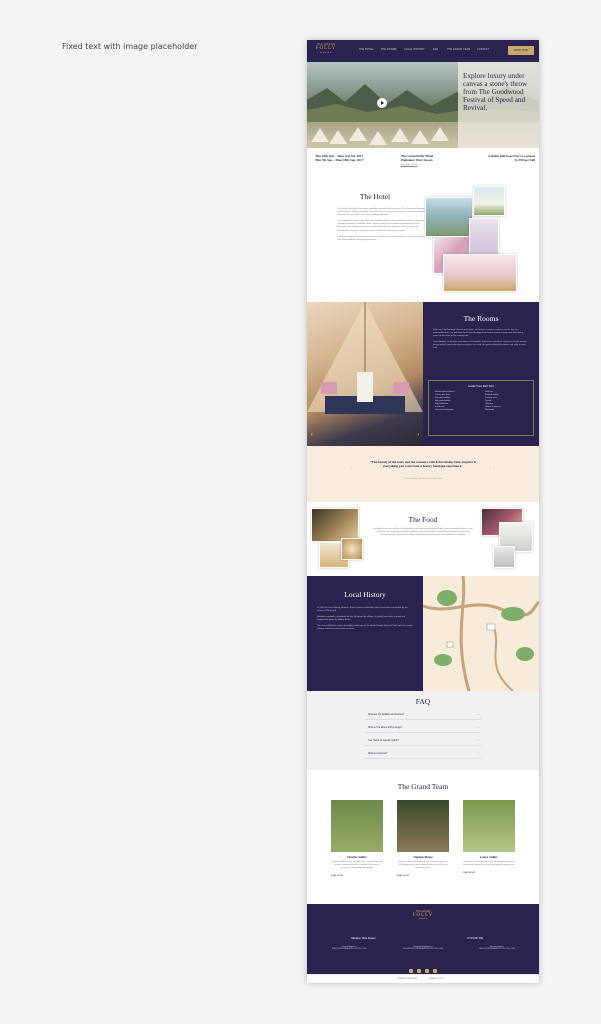 This screenshot has height=1024, width=601. What do you see at coordinates (389, 50) in the screenshot?
I see `nav-item-rooms: THE ROOMS` at bounding box center [389, 50].